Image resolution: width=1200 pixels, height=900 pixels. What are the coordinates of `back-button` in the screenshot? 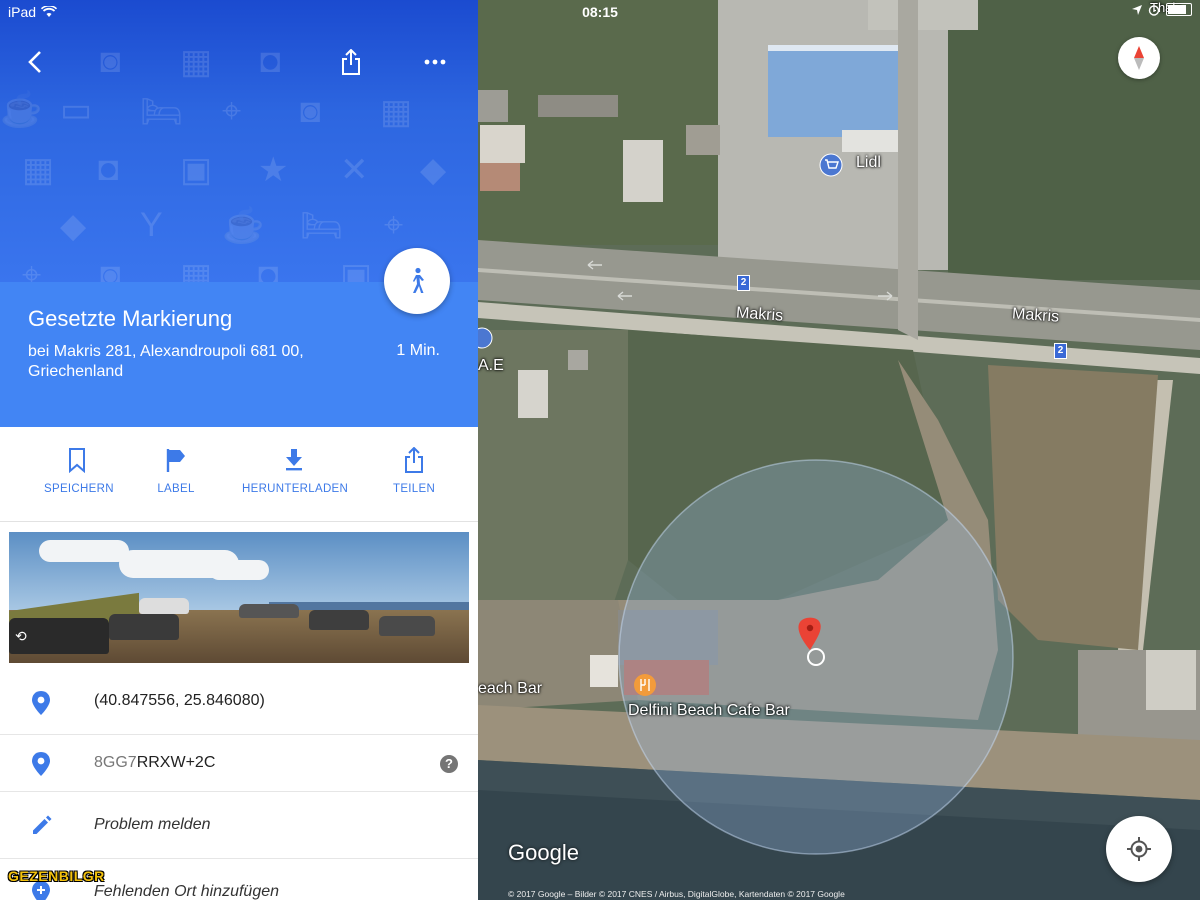 It's located at (35, 62).